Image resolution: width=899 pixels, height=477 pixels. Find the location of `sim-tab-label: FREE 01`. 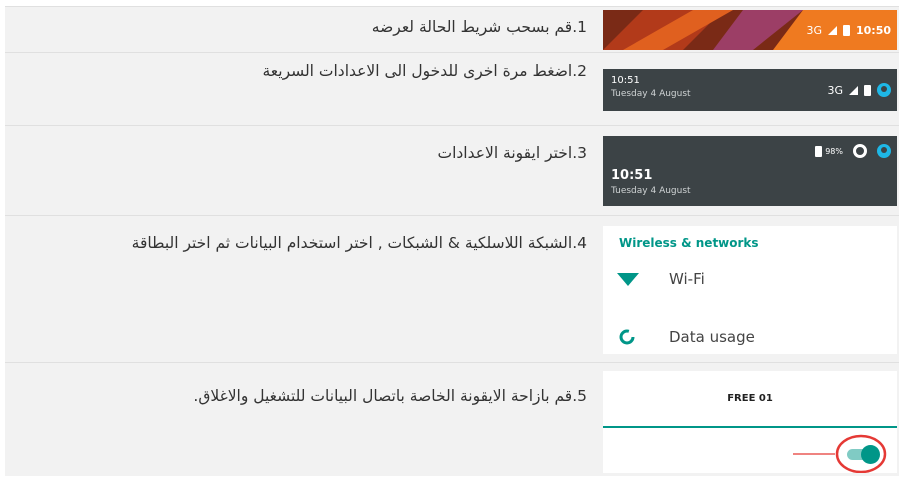

sim-tab-label: FREE 01 is located at coordinates (750, 398).